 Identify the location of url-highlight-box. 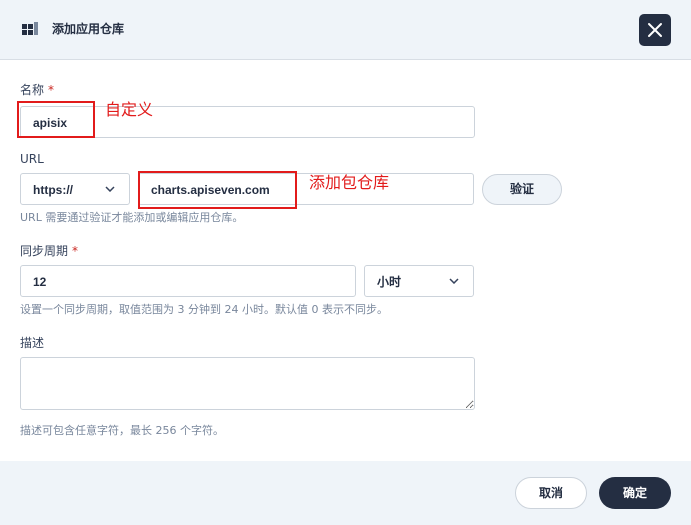
(217, 190).